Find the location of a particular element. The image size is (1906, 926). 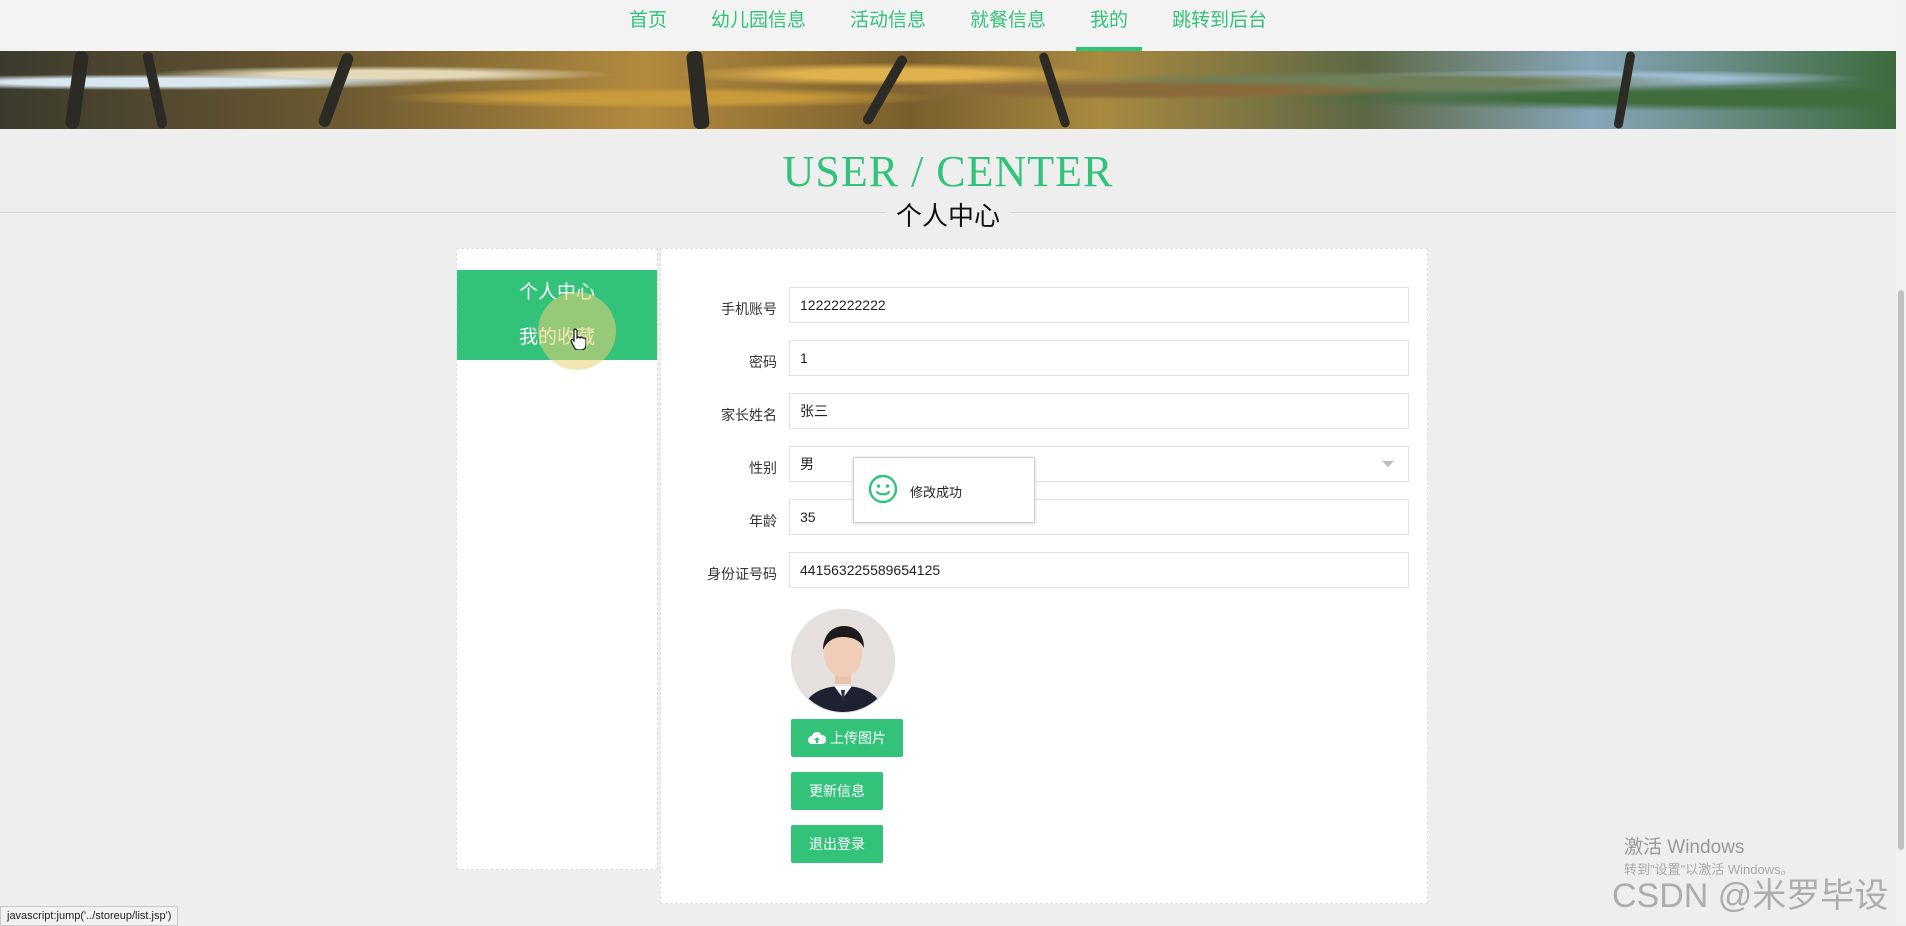

id-number-input: 441563225589654125 is located at coordinates (1099, 570).